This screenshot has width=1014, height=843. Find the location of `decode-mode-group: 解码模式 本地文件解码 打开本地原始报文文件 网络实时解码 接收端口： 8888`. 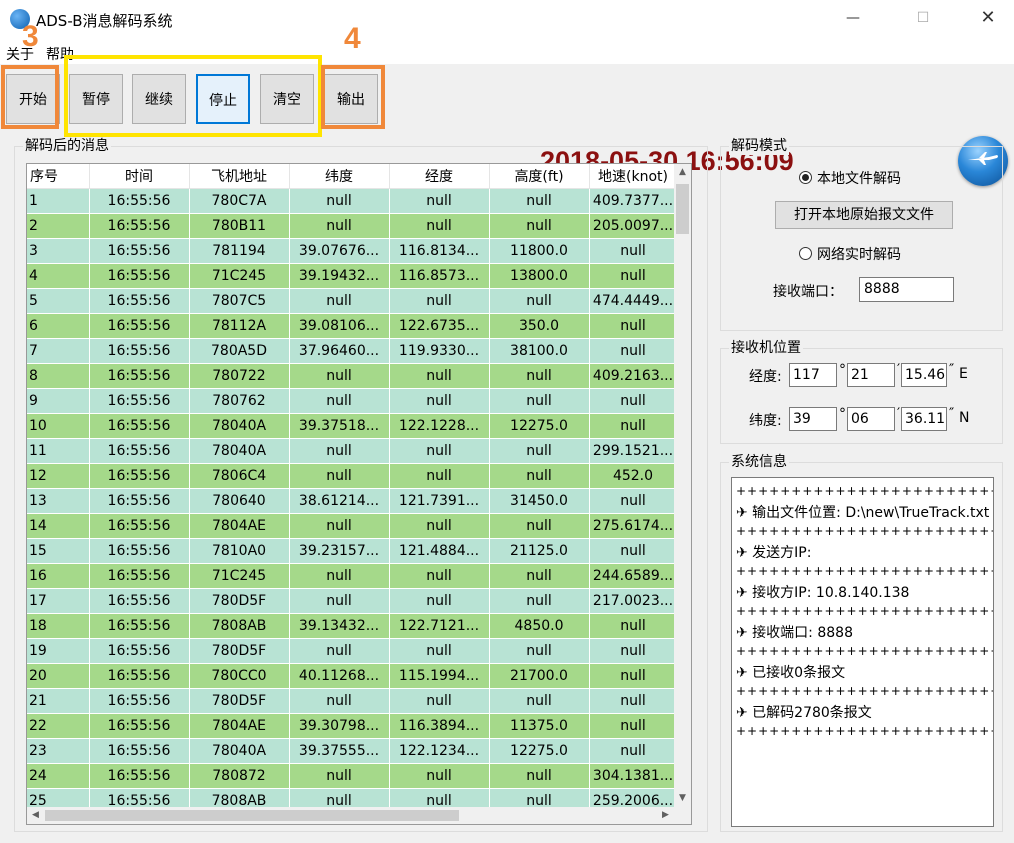

decode-mode-group: 解码模式 本地文件解码 打开本地原始报文文件 网络实时解码 接收端口： 8888 is located at coordinates (861, 234).